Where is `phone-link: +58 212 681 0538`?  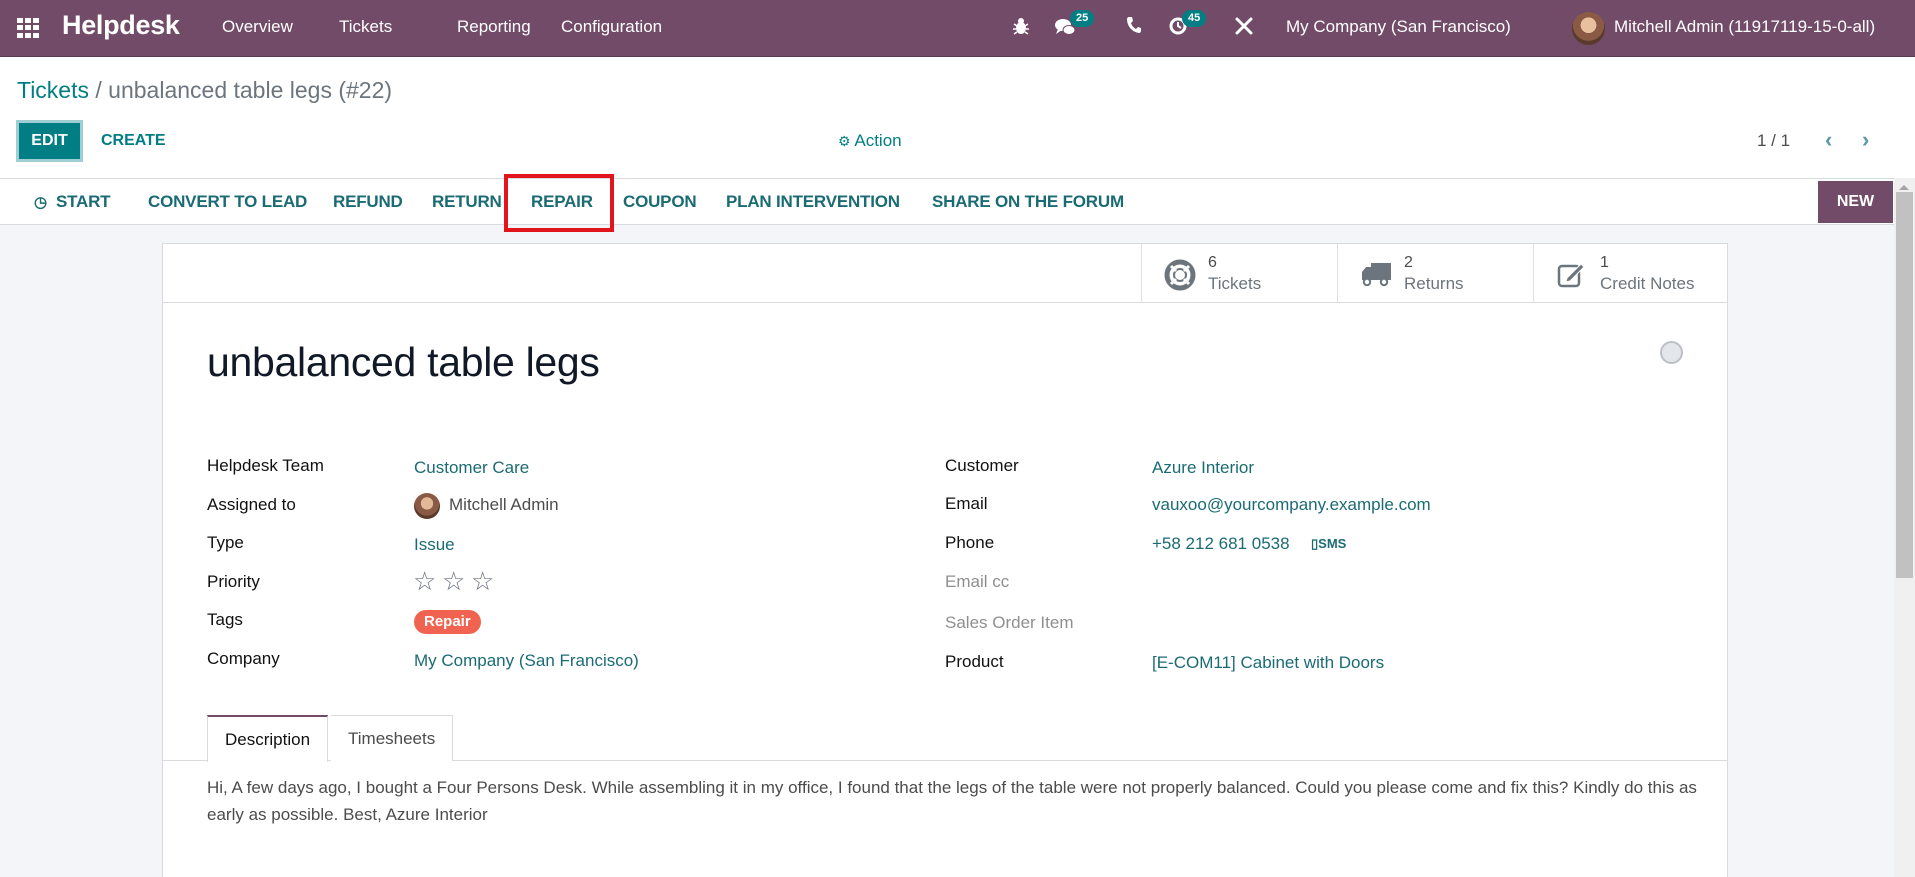 phone-link: +58 212 681 0538 is located at coordinates (1221, 544).